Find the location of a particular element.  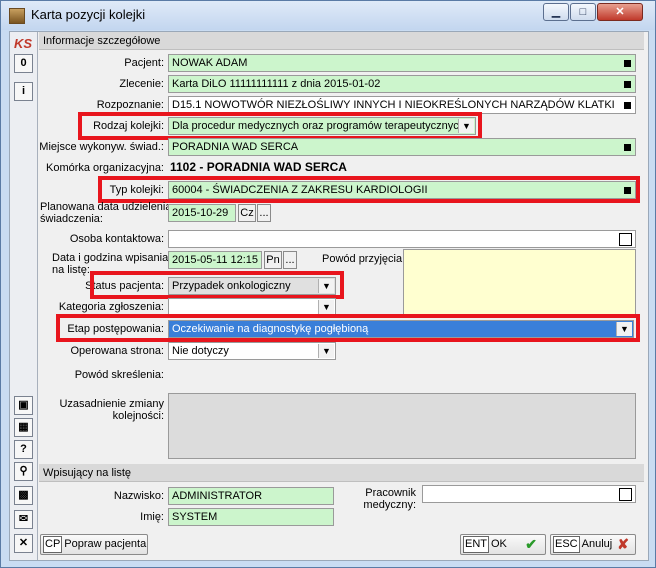

section-details-header: Informacje szczegółowe is located at coordinates (341, 41).